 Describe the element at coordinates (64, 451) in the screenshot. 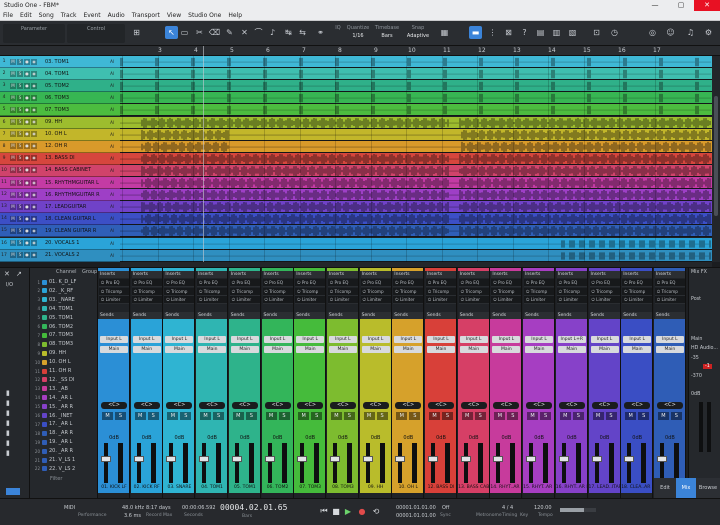

I see `channel-list-item: 20 20. _AR R` at that location.